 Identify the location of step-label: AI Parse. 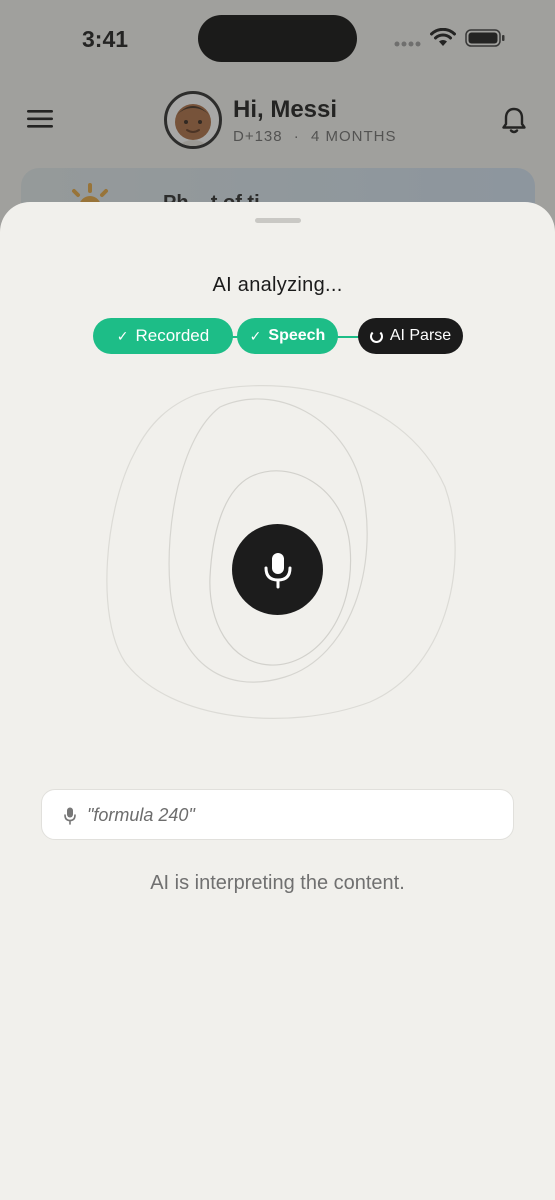
(420, 335).